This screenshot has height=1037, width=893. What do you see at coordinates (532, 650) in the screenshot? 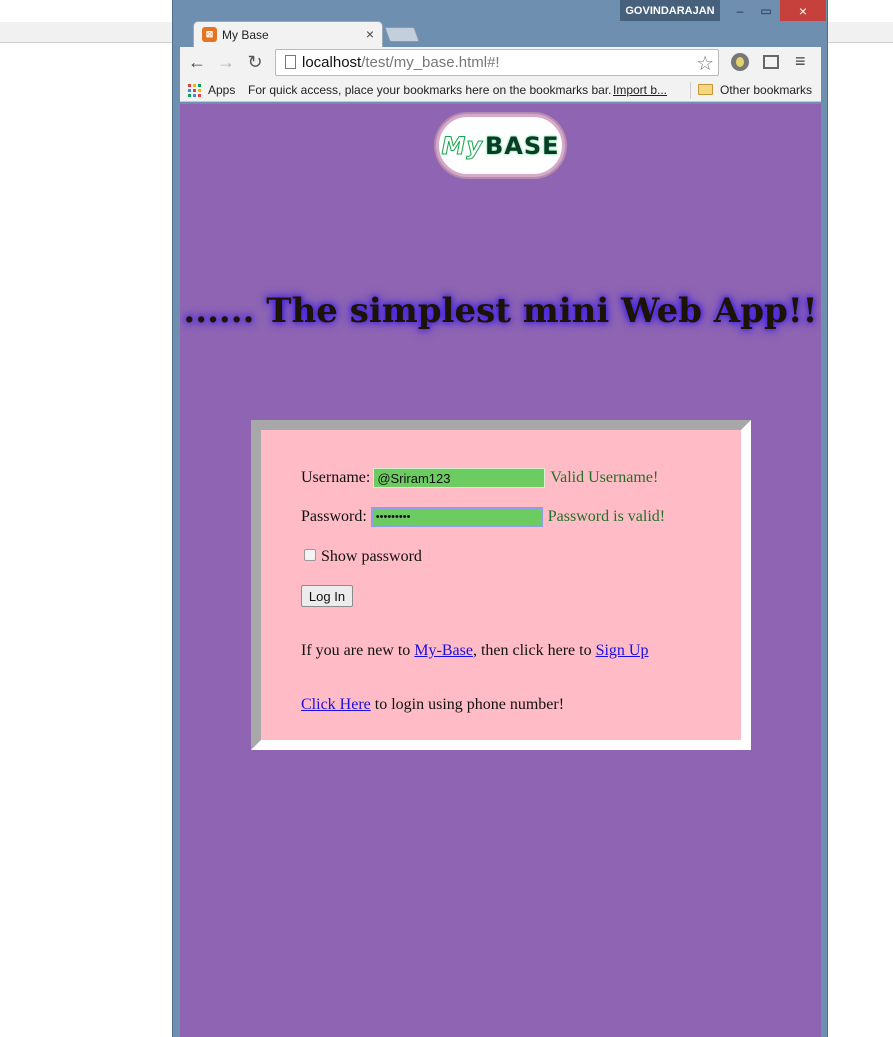
I see `signup-middle: , then click here to` at bounding box center [532, 650].